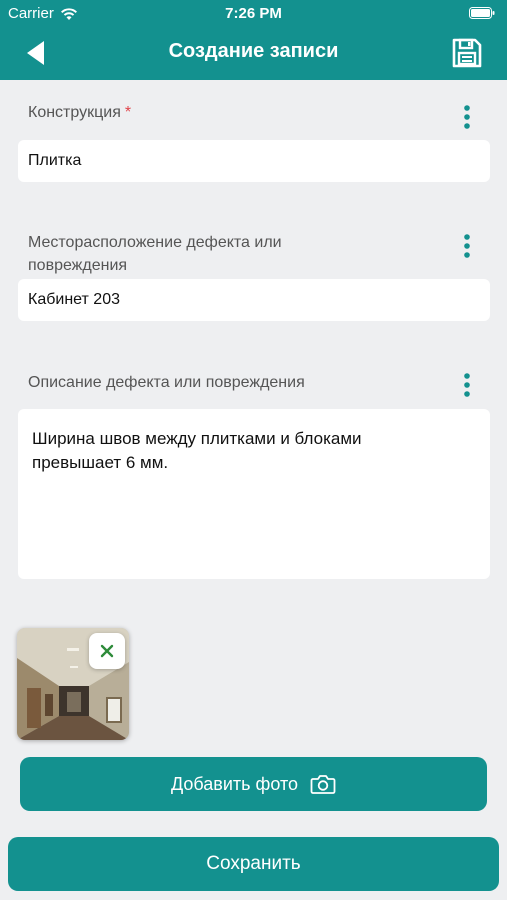 This screenshot has width=507, height=900. Describe the element at coordinates (482, 13) in the screenshot. I see `battery-icon` at that location.